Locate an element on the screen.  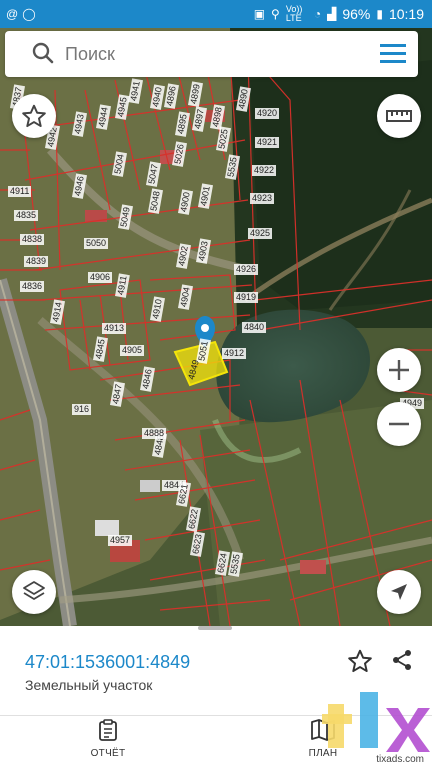
tixads-watermark-logo: tixads.com is located at coordinates (377, 728).